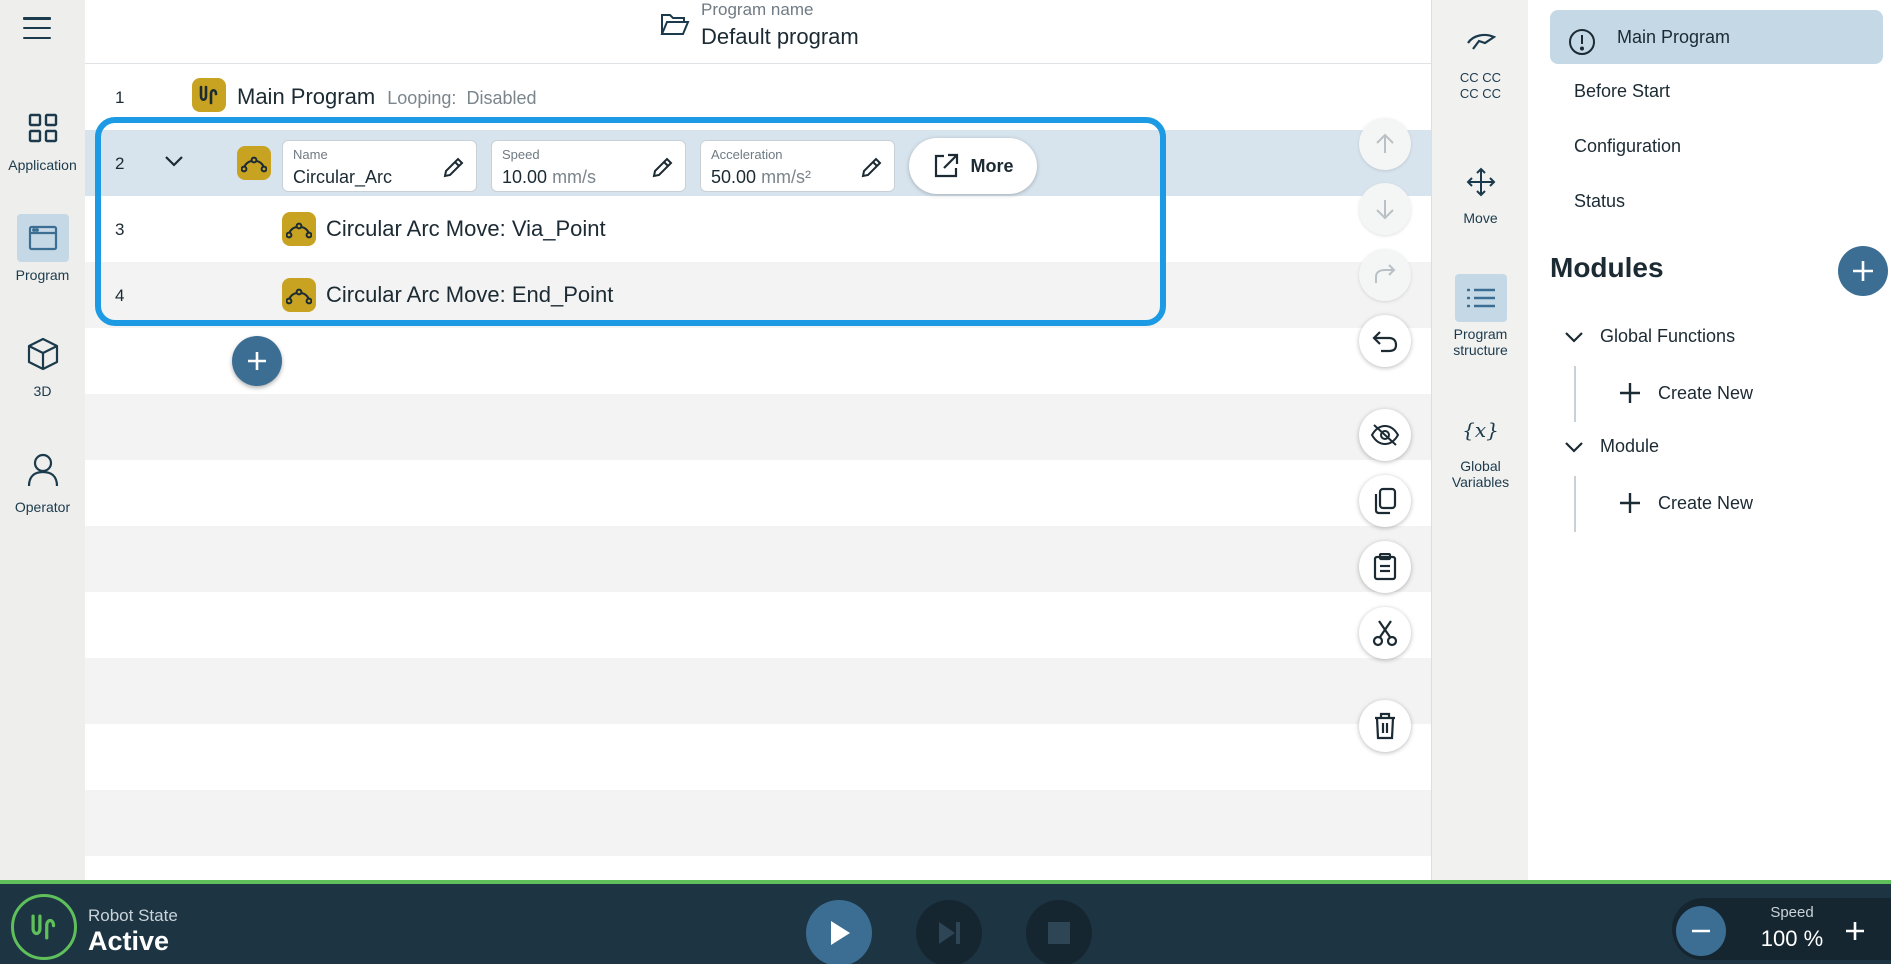 The image size is (1891, 964). I want to click on delete-button, so click(1385, 726).